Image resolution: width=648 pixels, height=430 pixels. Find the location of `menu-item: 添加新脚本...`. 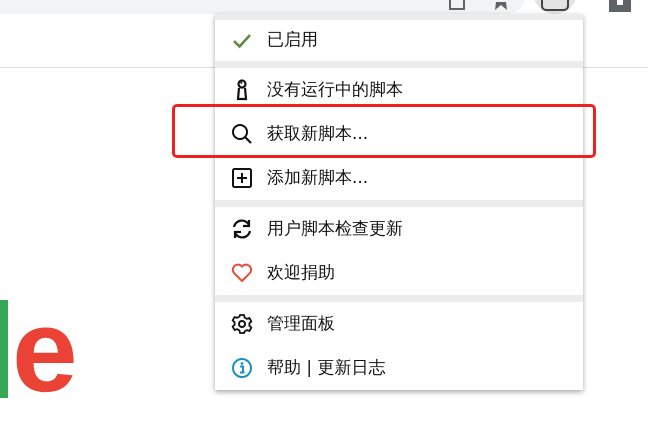

menu-item: 添加新脚本... is located at coordinates (399, 178).